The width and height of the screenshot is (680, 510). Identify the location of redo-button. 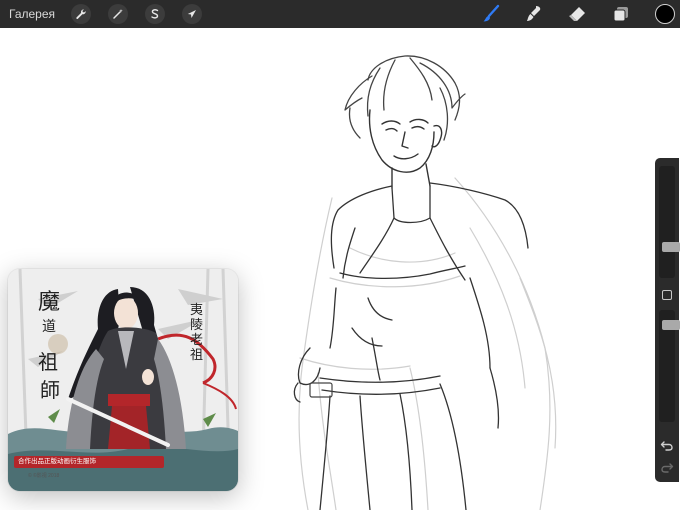
(667, 467).